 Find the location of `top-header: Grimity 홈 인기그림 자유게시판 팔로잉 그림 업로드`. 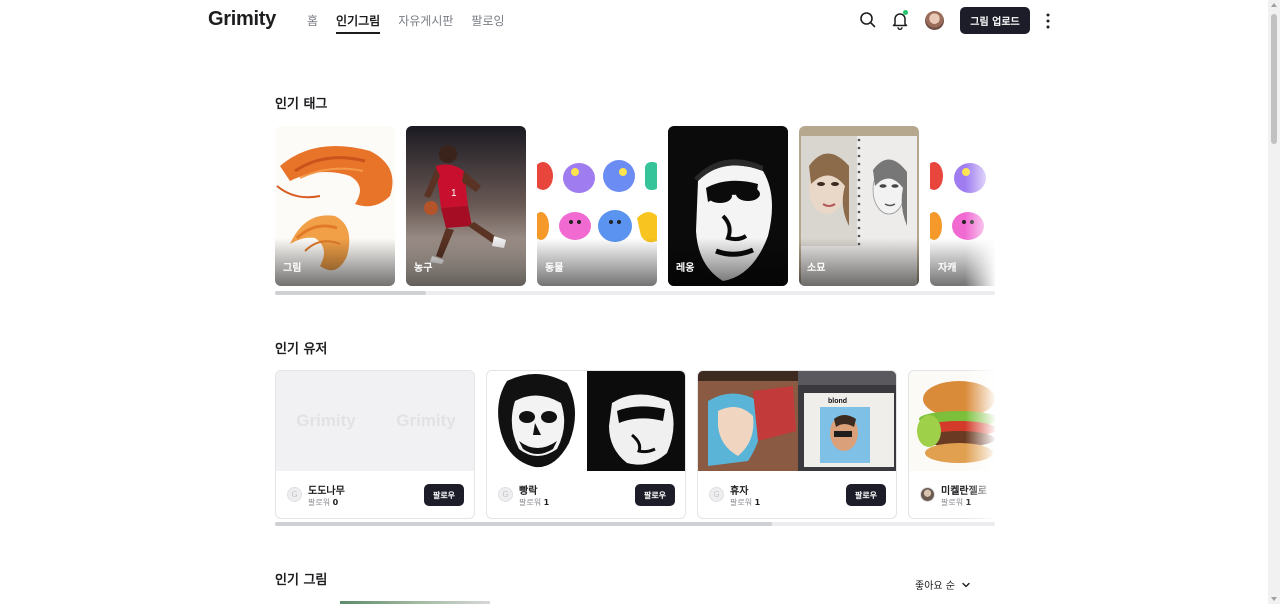

top-header: Grimity 홈 인기그림 자유게시판 팔로잉 그림 업로드 is located at coordinates (634, 21).